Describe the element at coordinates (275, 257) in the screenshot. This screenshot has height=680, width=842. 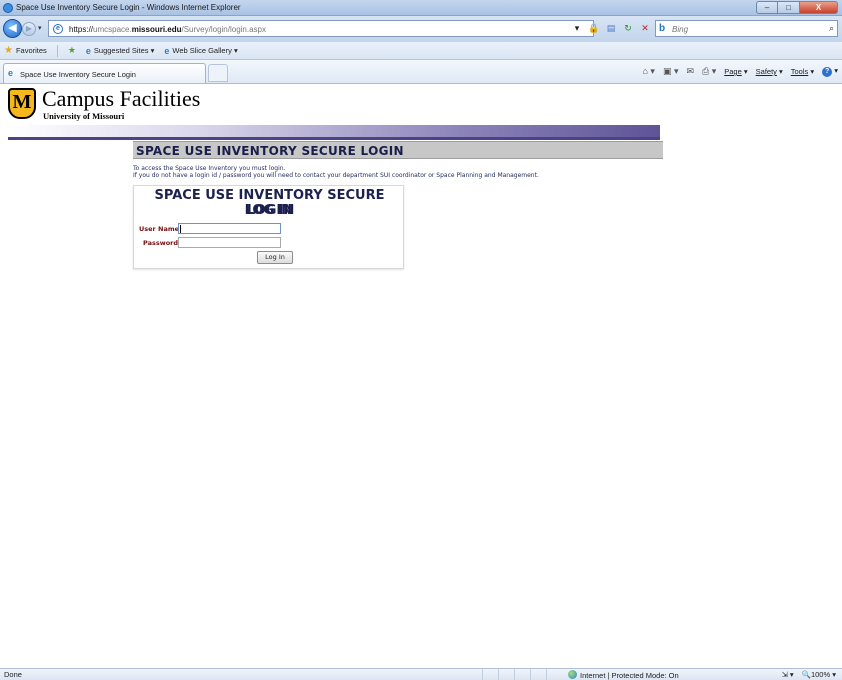
I see `log-in-button: Log In` at that location.